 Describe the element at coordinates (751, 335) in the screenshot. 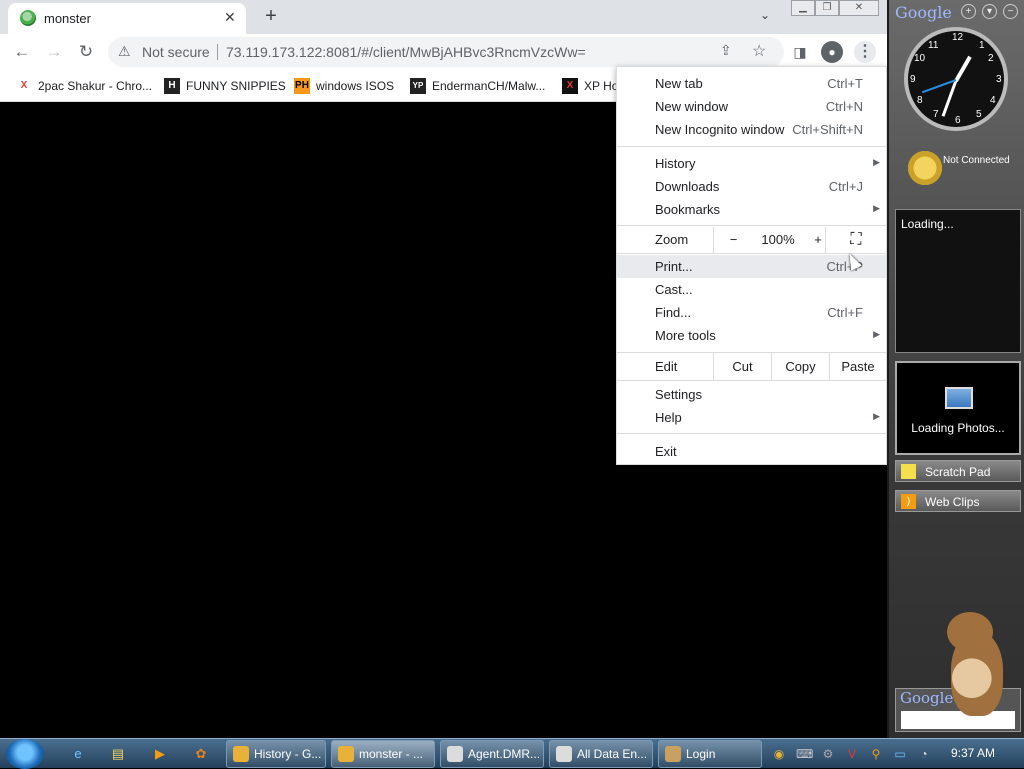

I see `menu-more-tools: More tools ▶` at that location.